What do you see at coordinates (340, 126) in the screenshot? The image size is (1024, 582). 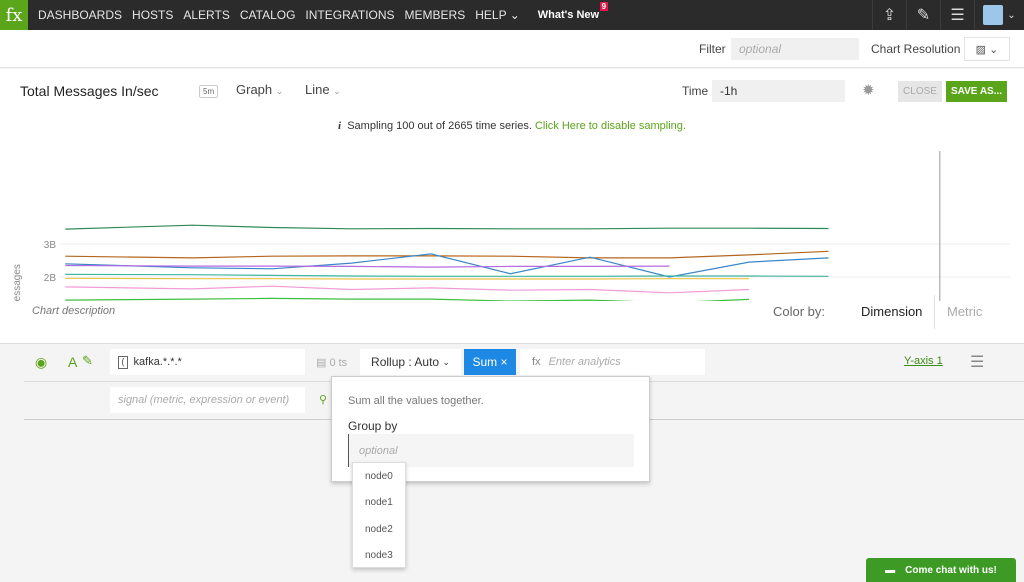 I see `info-icon: i` at bounding box center [340, 126].